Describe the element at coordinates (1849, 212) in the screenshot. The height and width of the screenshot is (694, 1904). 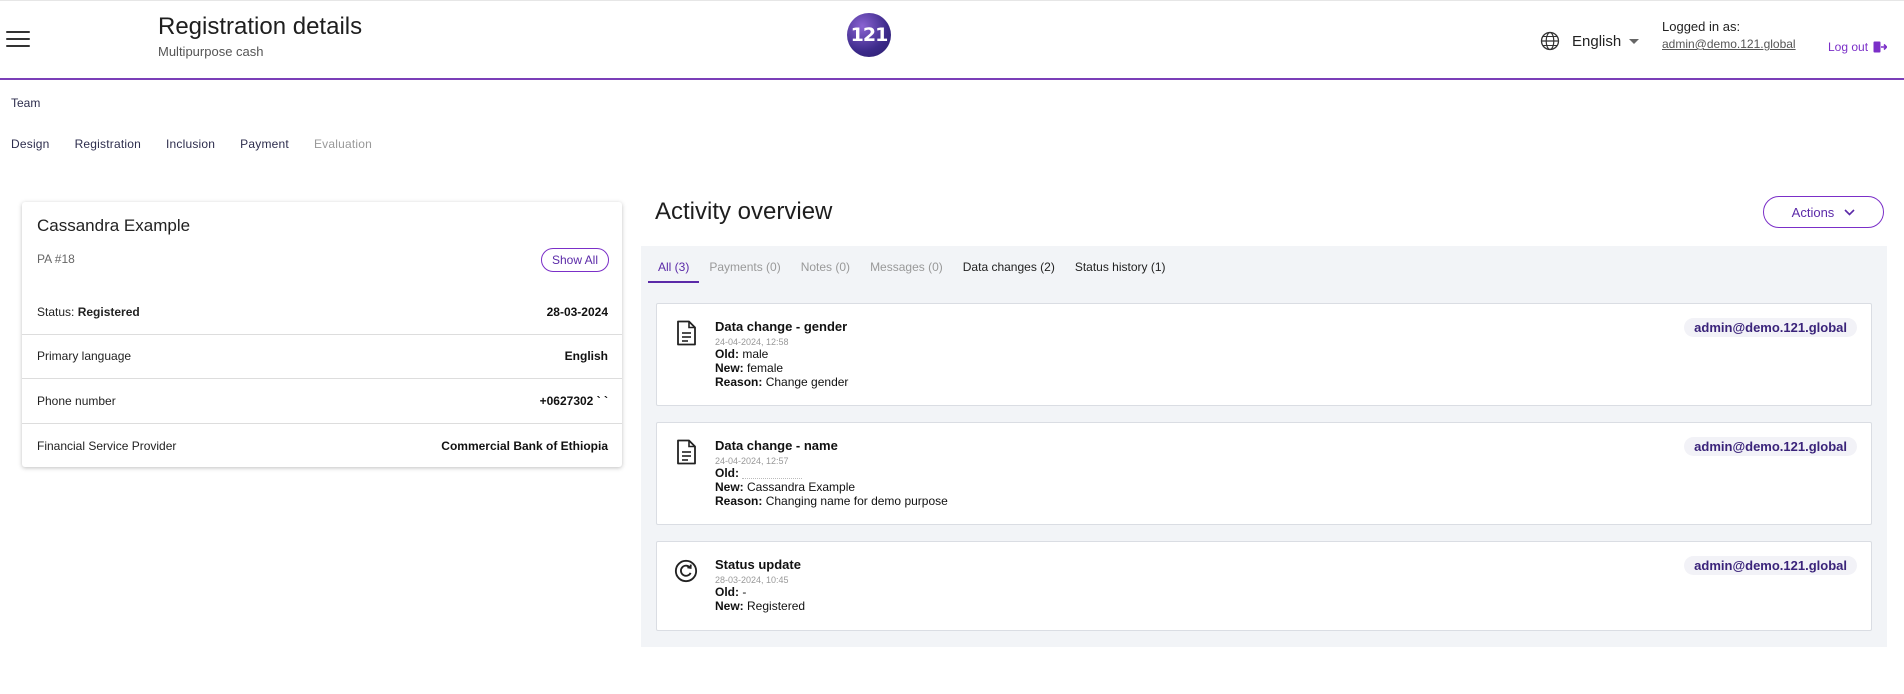
I see `chevron-down-icon` at that location.